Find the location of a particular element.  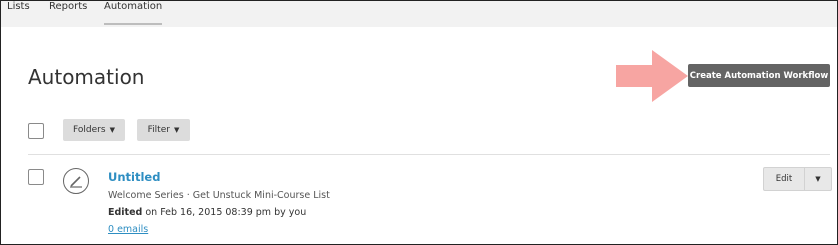

edited-label: Edited is located at coordinates (125, 212).